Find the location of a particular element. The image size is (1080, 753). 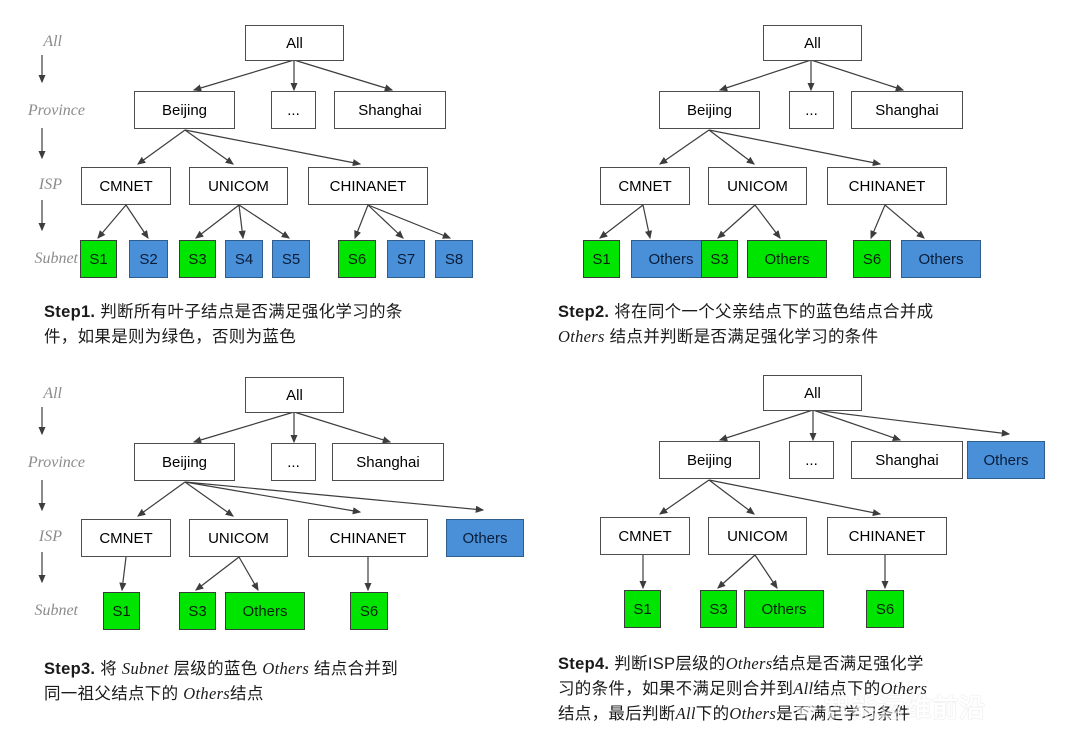

caption-step3-italic-others: Others is located at coordinates (286, 668).